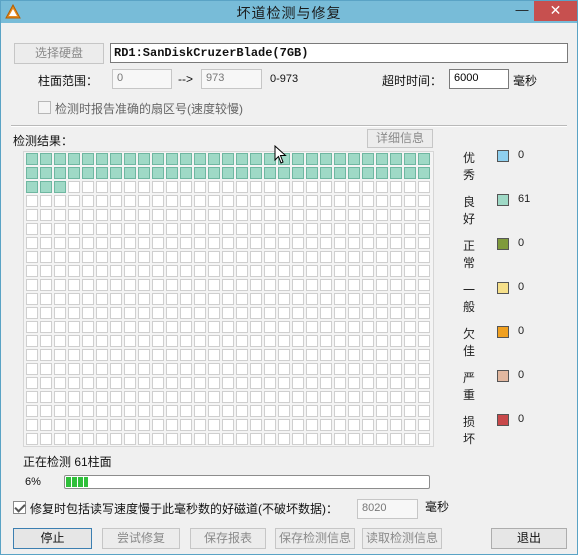 This screenshot has width=578, height=555. Describe the element at coordinates (19, 507) in the screenshot. I see `repair-slow-checkbox` at that location.